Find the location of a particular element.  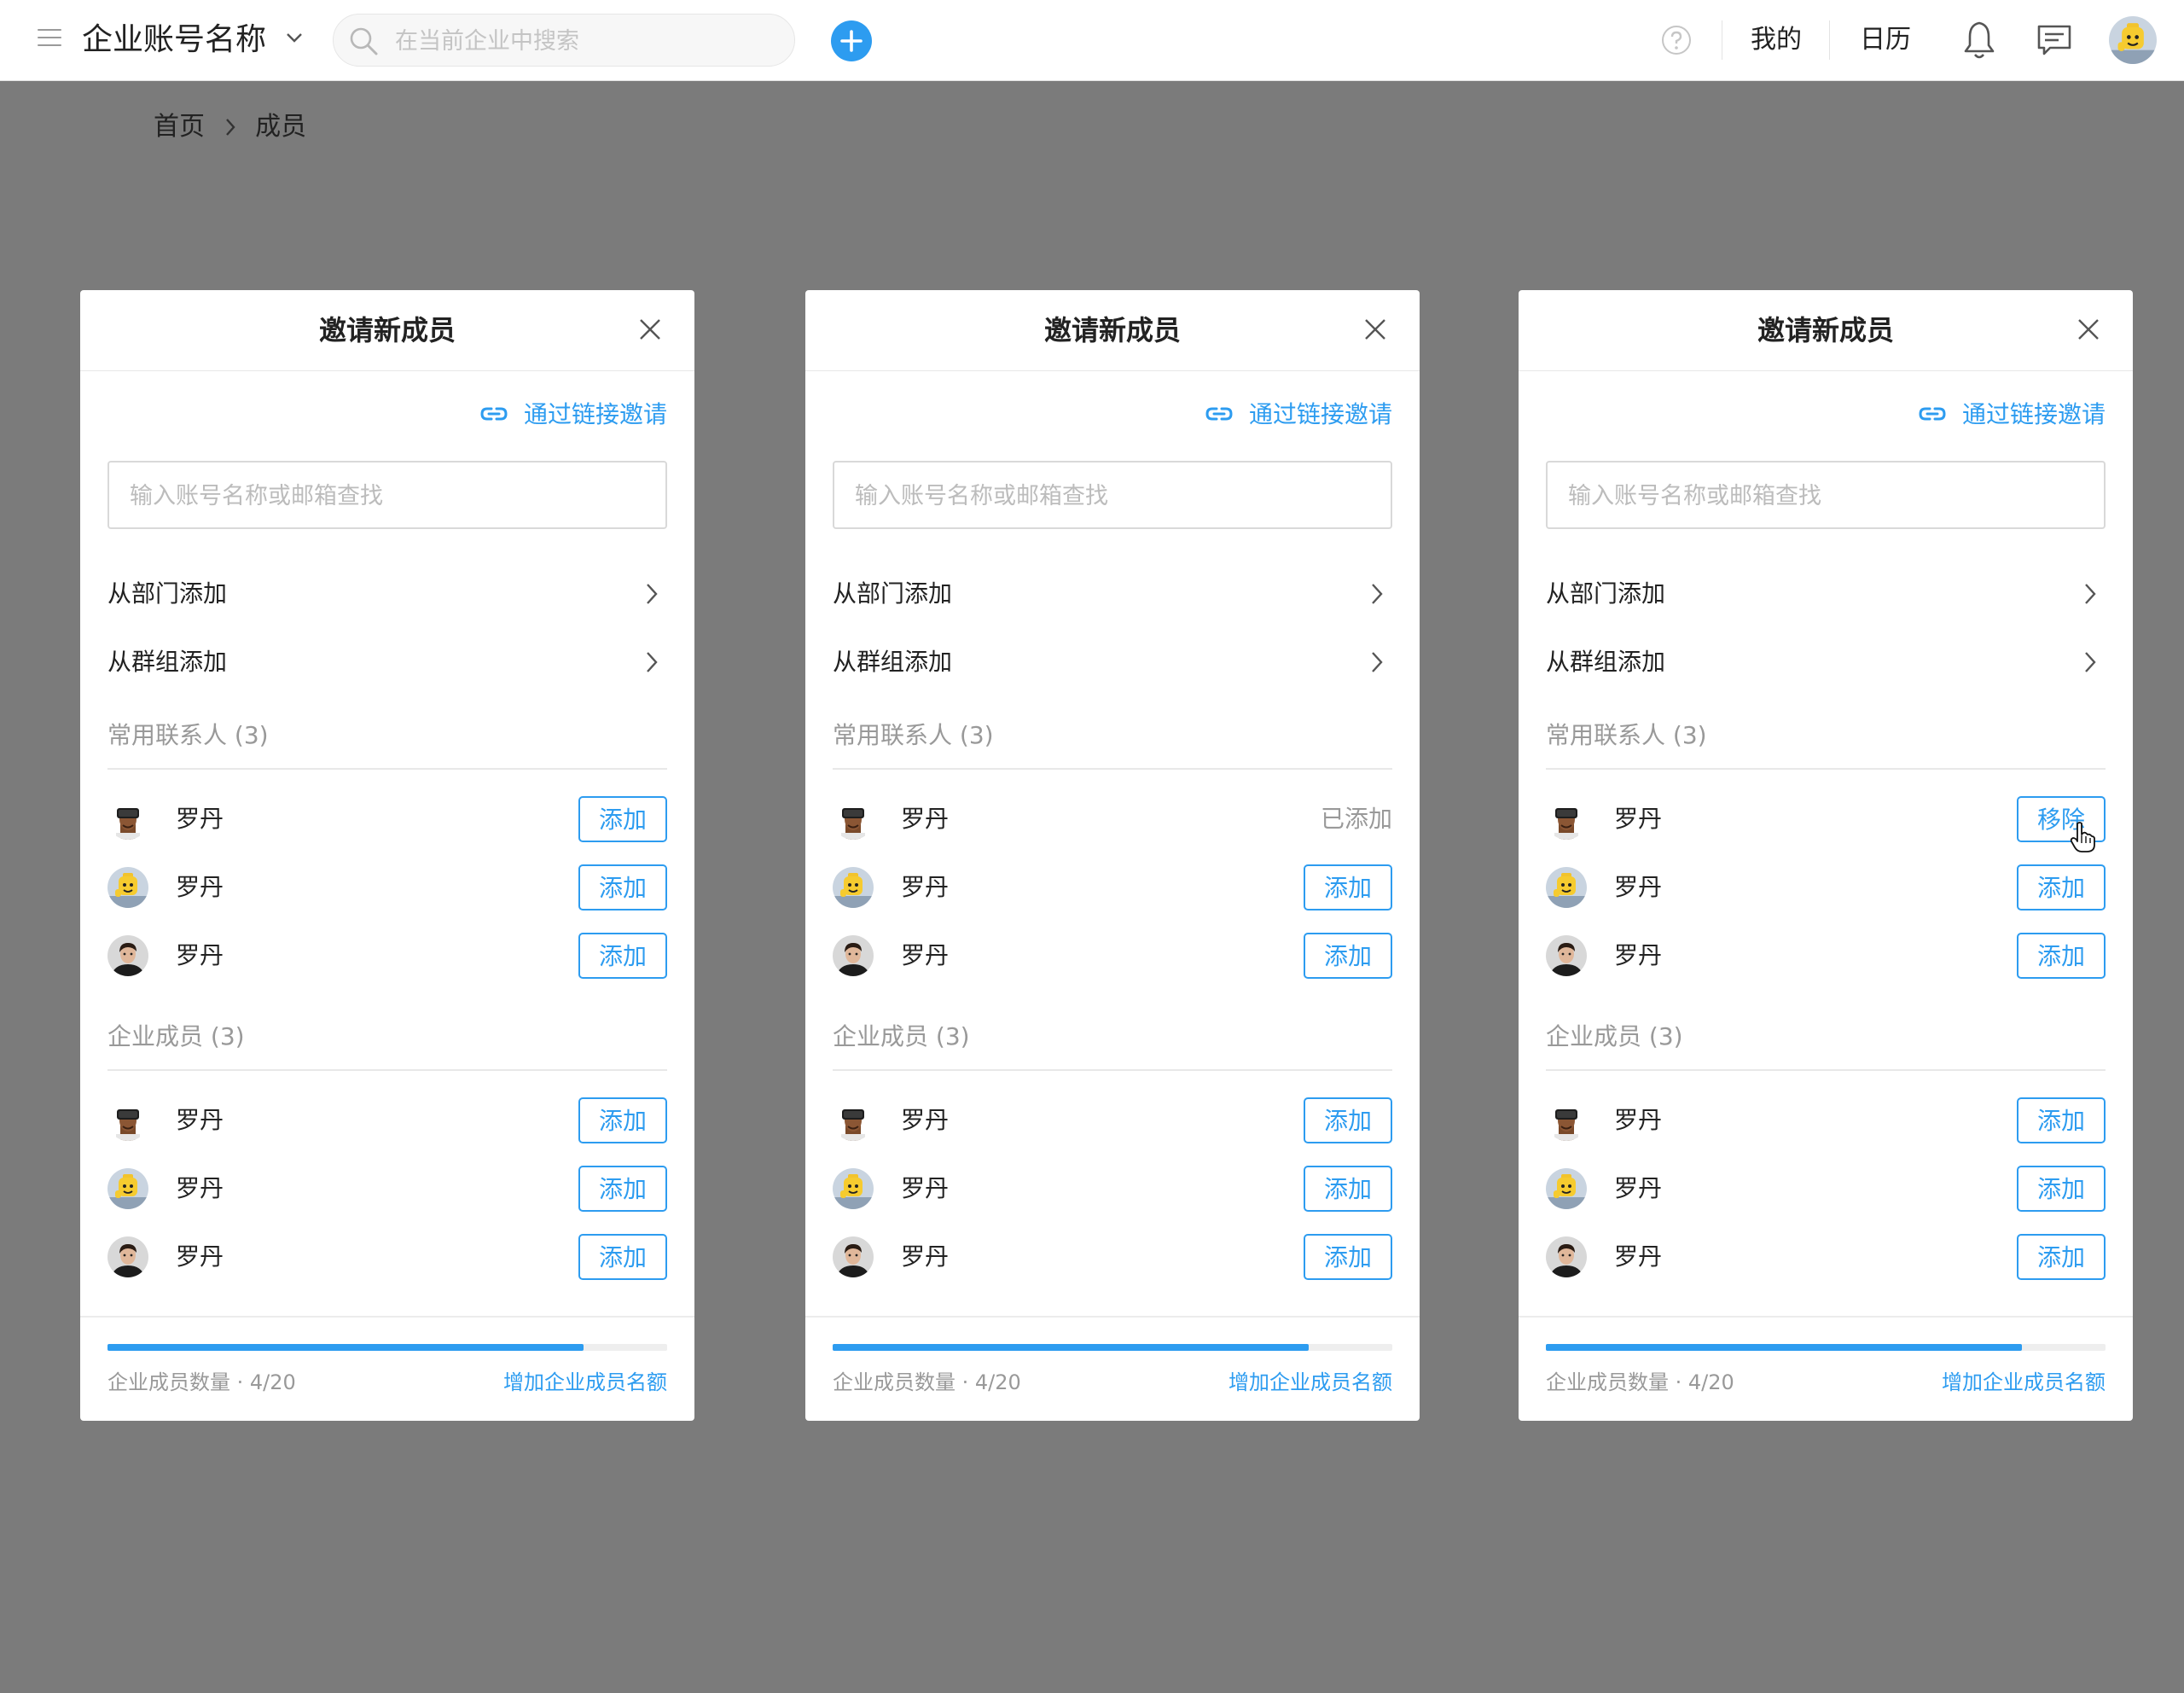

company-switcher: 企业账号名称 is located at coordinates (193, 40).